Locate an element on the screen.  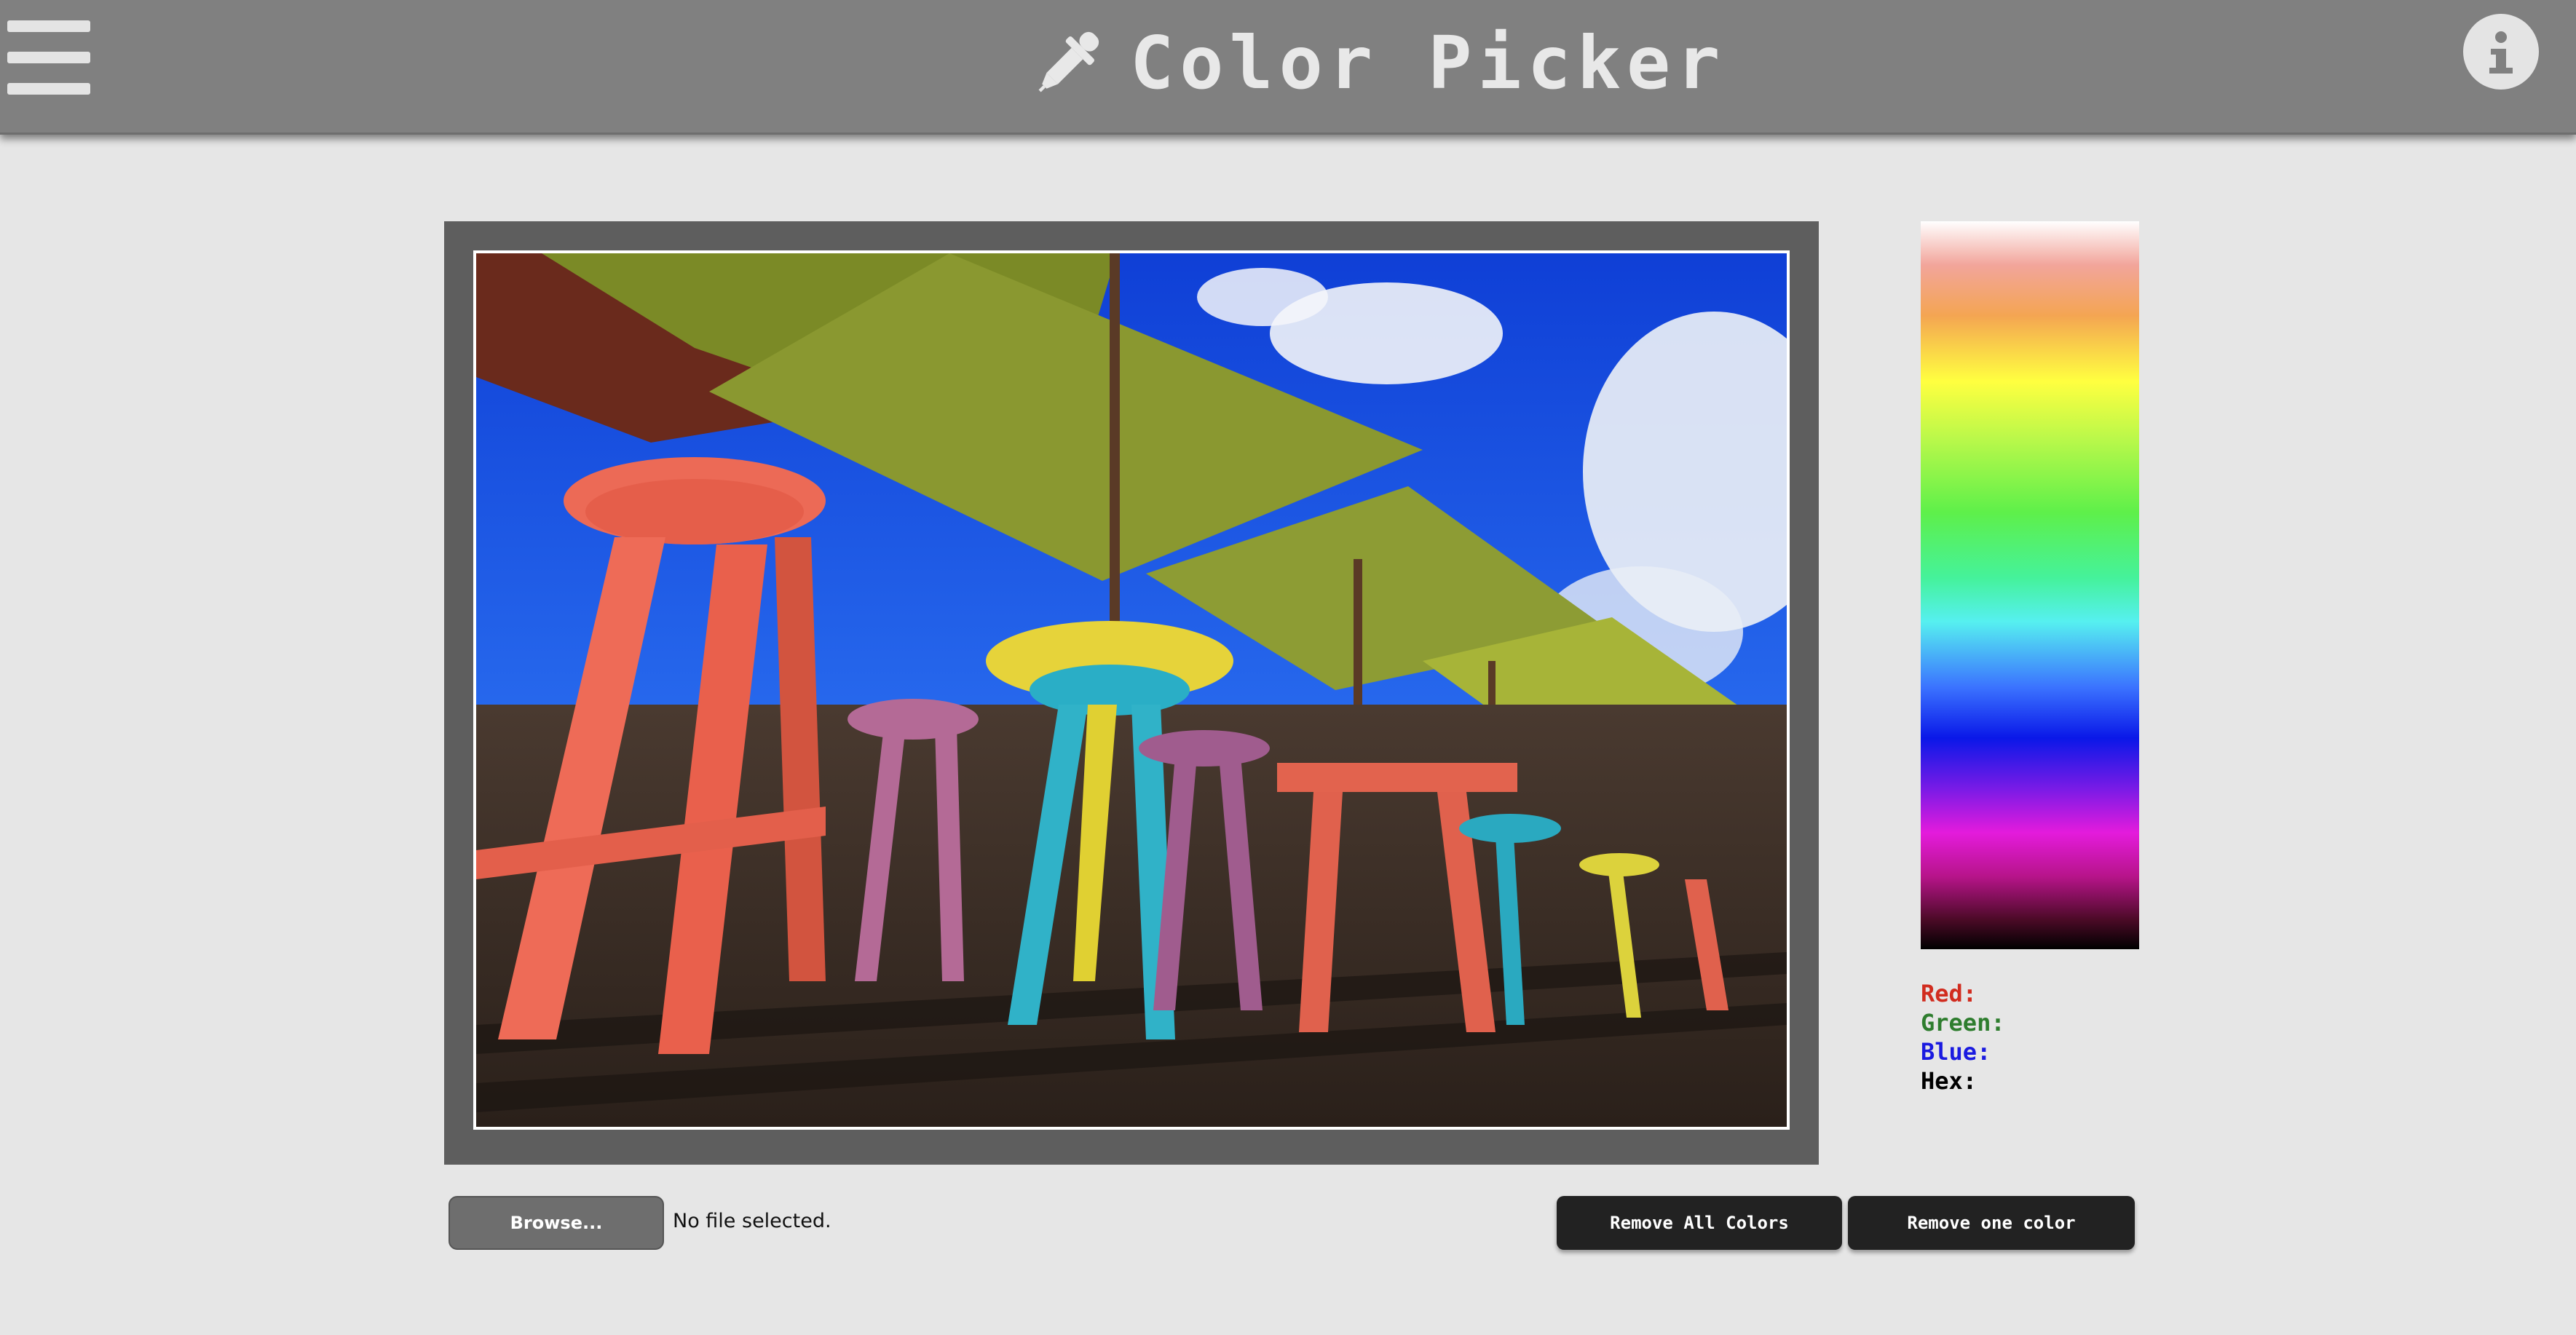
file-status-text: No file selected. is located at coordinates (752, 1221).